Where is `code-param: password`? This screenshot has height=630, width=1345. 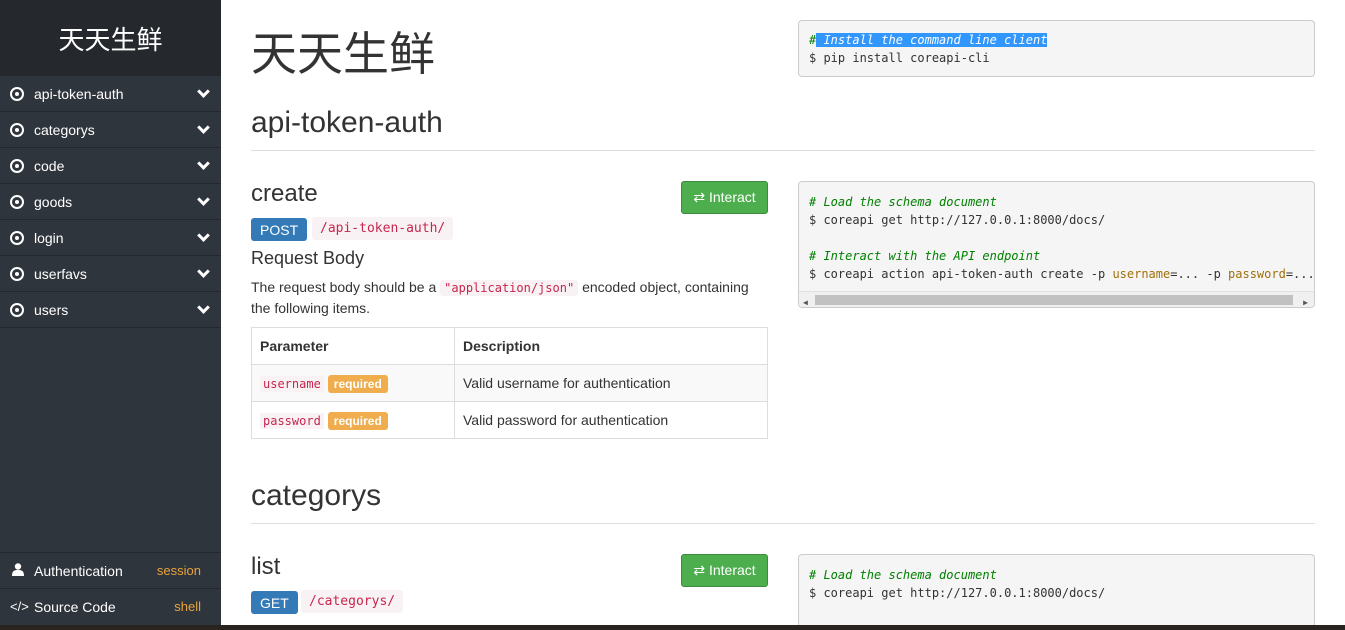
code-param: password is located at coordinates (1257, 274).